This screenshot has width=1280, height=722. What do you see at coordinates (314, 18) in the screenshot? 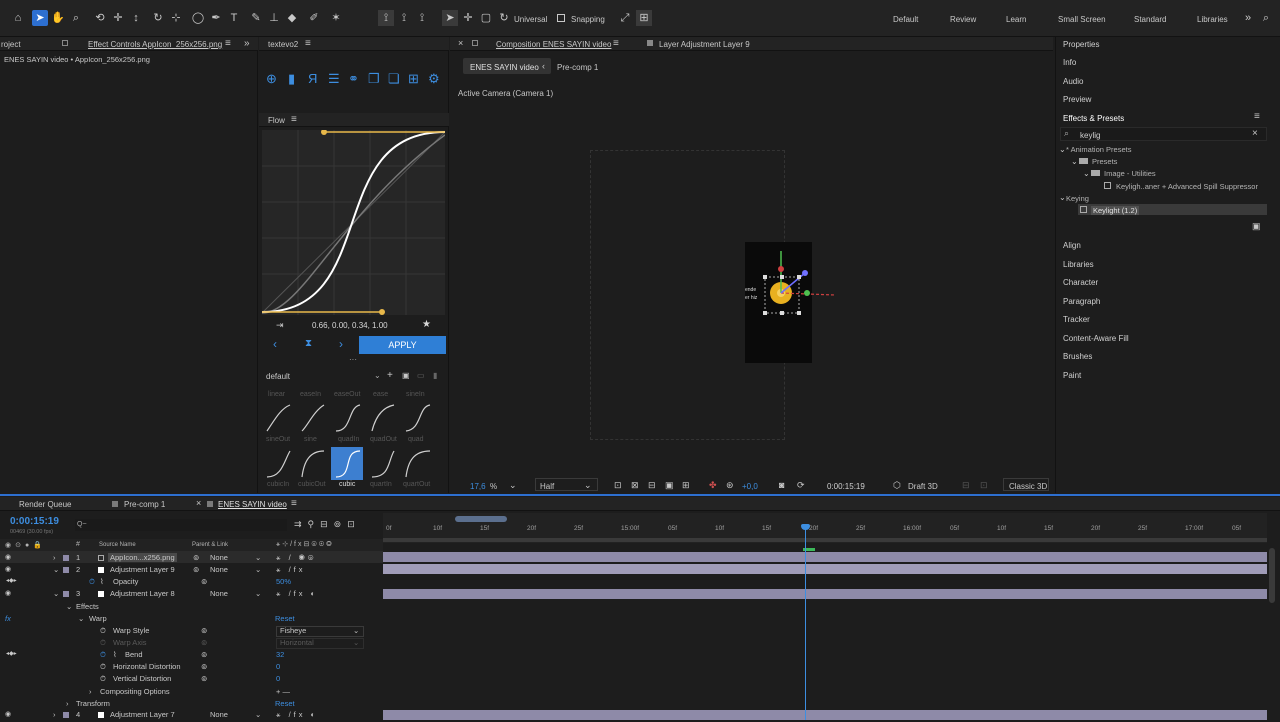
I see `roto-tool-icon: ✐` at bounding box center [314, 18].